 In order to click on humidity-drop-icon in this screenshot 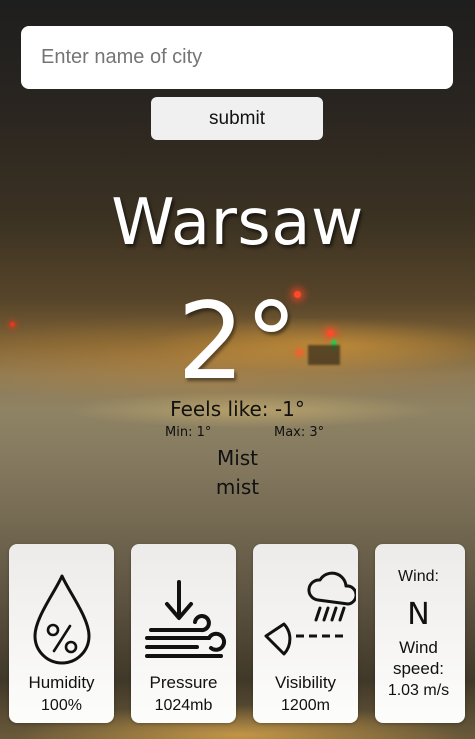, I will do `click(61, 620)`.